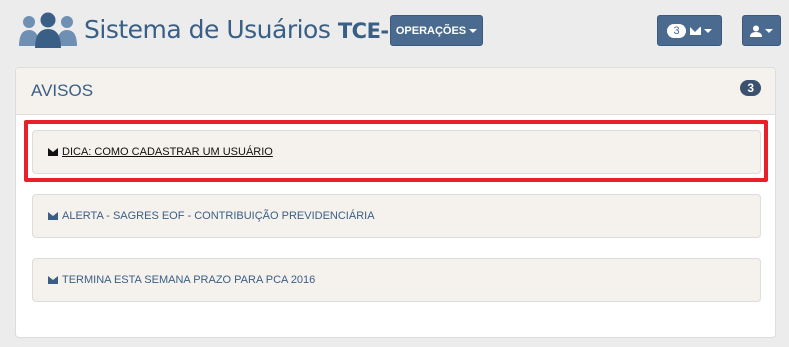  Describe the element at coordinates (62, 90) in the screenshot. I see `panel-title: AVISOS` at that location.